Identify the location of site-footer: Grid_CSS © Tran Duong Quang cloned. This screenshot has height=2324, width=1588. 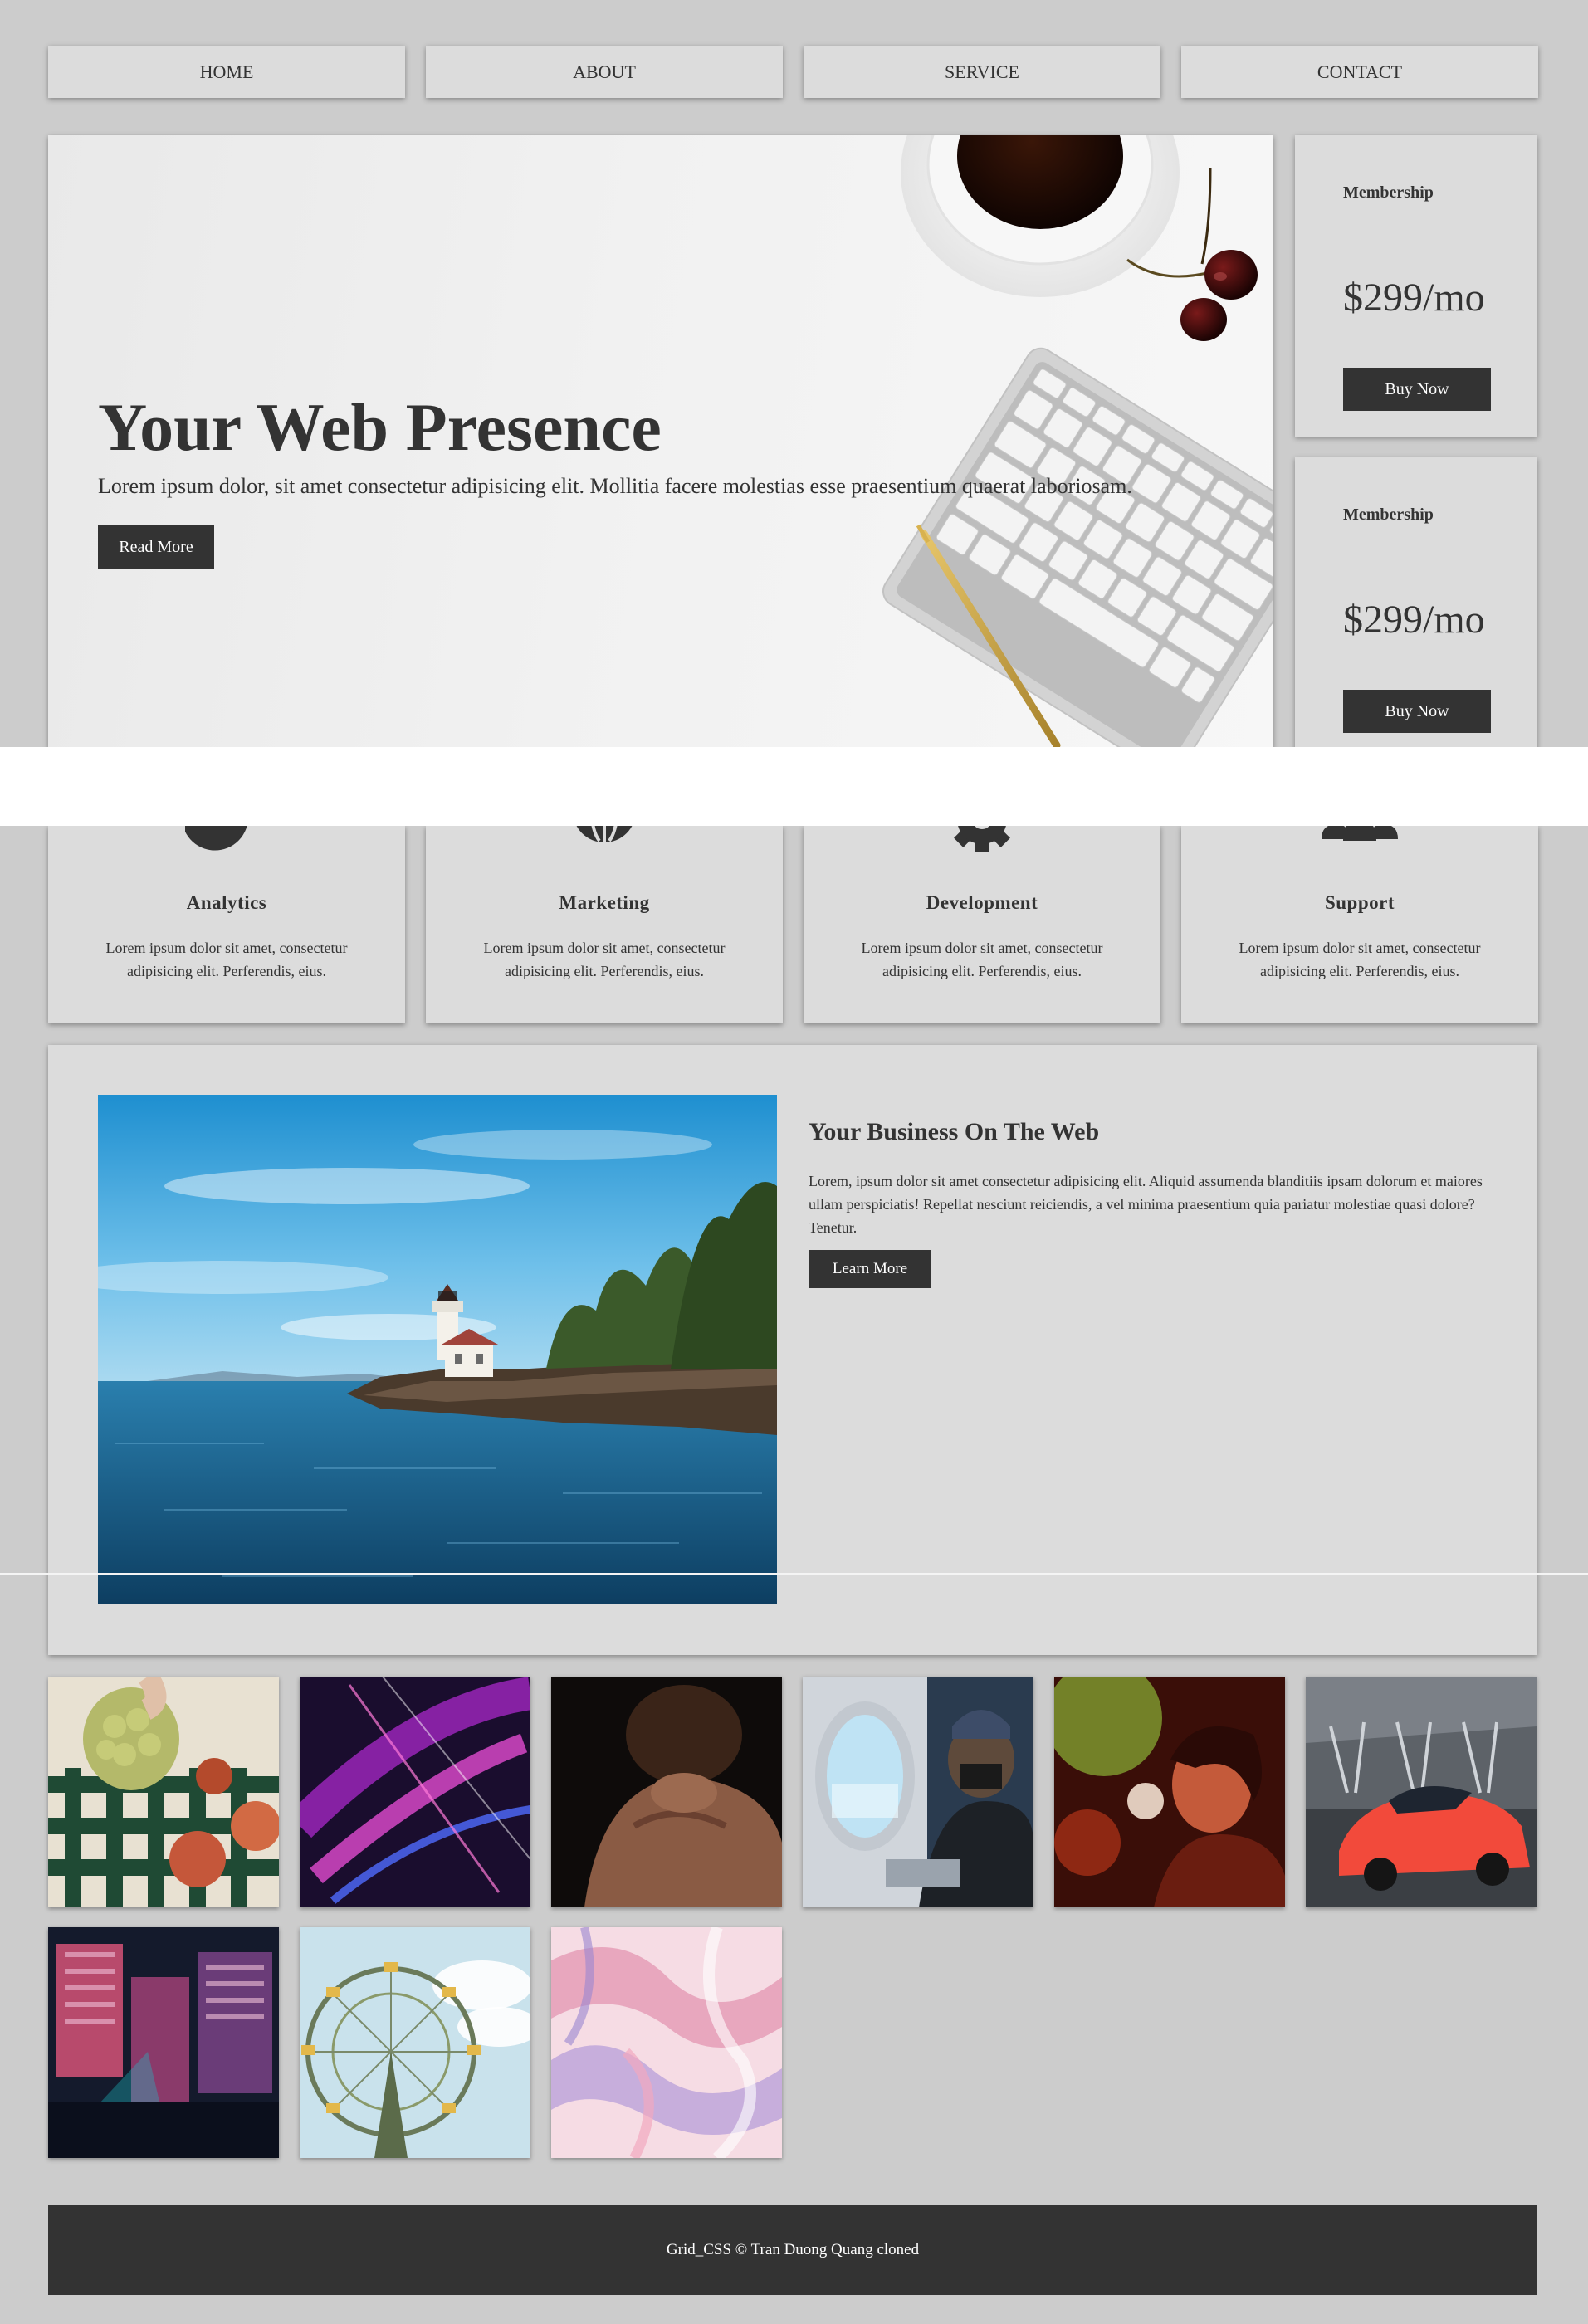
(792, 2250).